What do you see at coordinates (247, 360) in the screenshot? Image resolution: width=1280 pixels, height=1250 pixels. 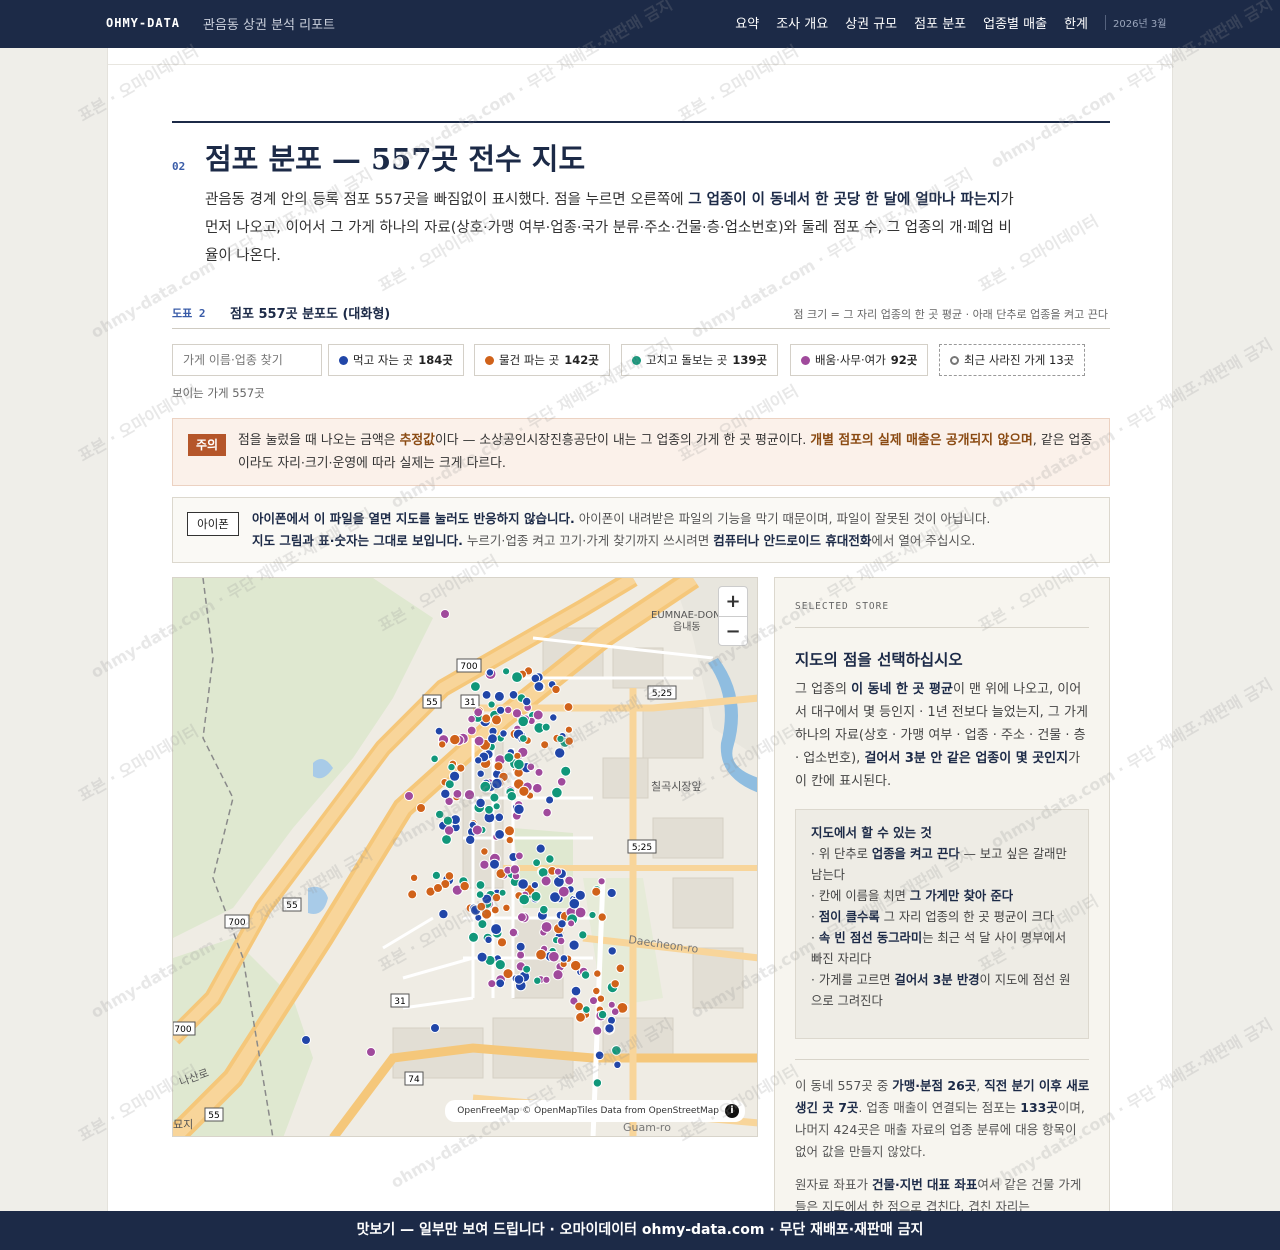 I see `store-search-input` at bounding box center [247, 360].